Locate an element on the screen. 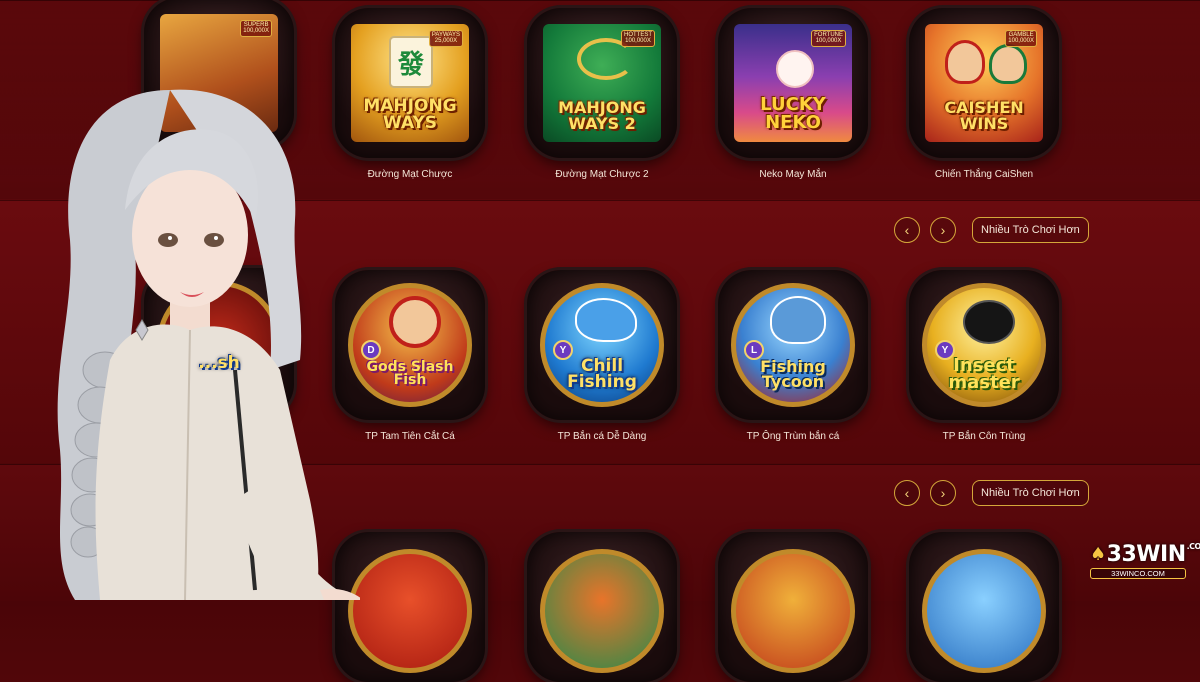 The height and width of the screenshot is (682, 1200). game-label: Neko May Mắn is located at coordinates (793, 174).